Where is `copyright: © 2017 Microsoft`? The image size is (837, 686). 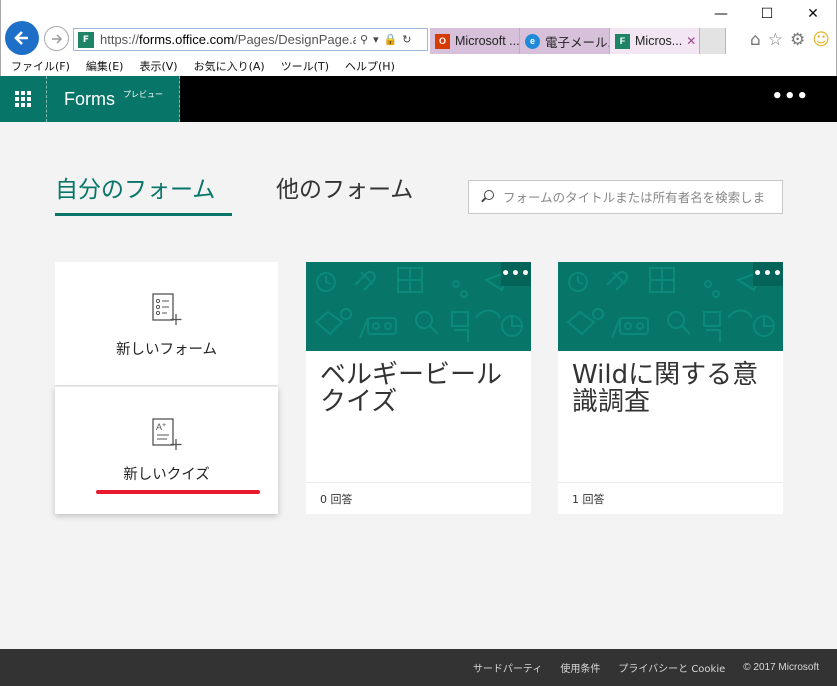 copyright: © 2017 Microsoft is located at coordinates (781, 667).